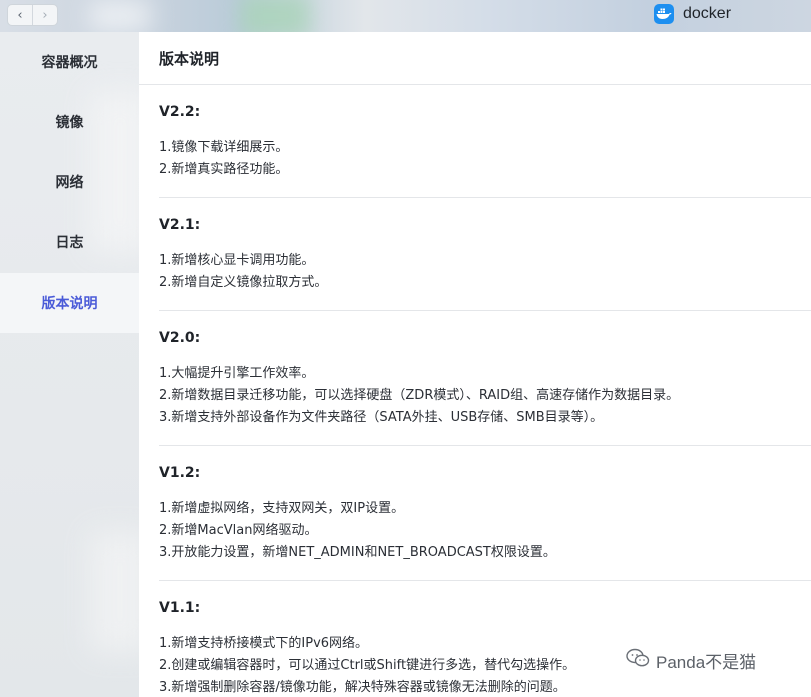  I want to click on version-note: 2.新增真实路径功能。, so click(224, 169).